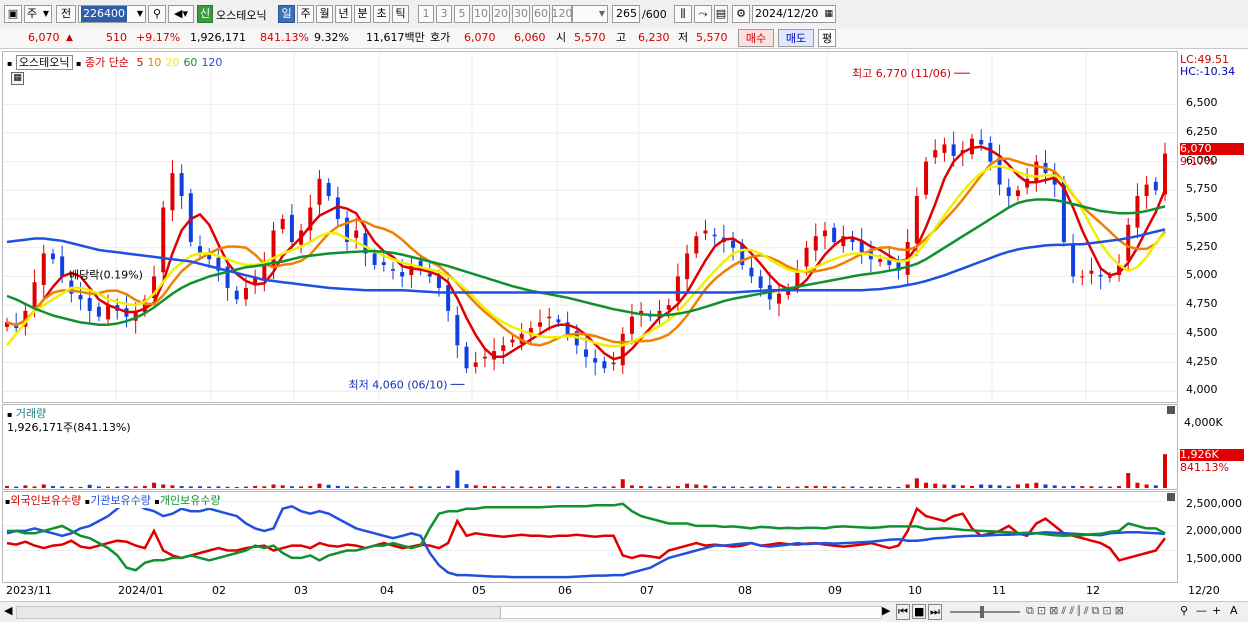 This screenshot has height=622, width=1248. I want to click on volume-current-pct: 841.13%, so click(1204, 467).